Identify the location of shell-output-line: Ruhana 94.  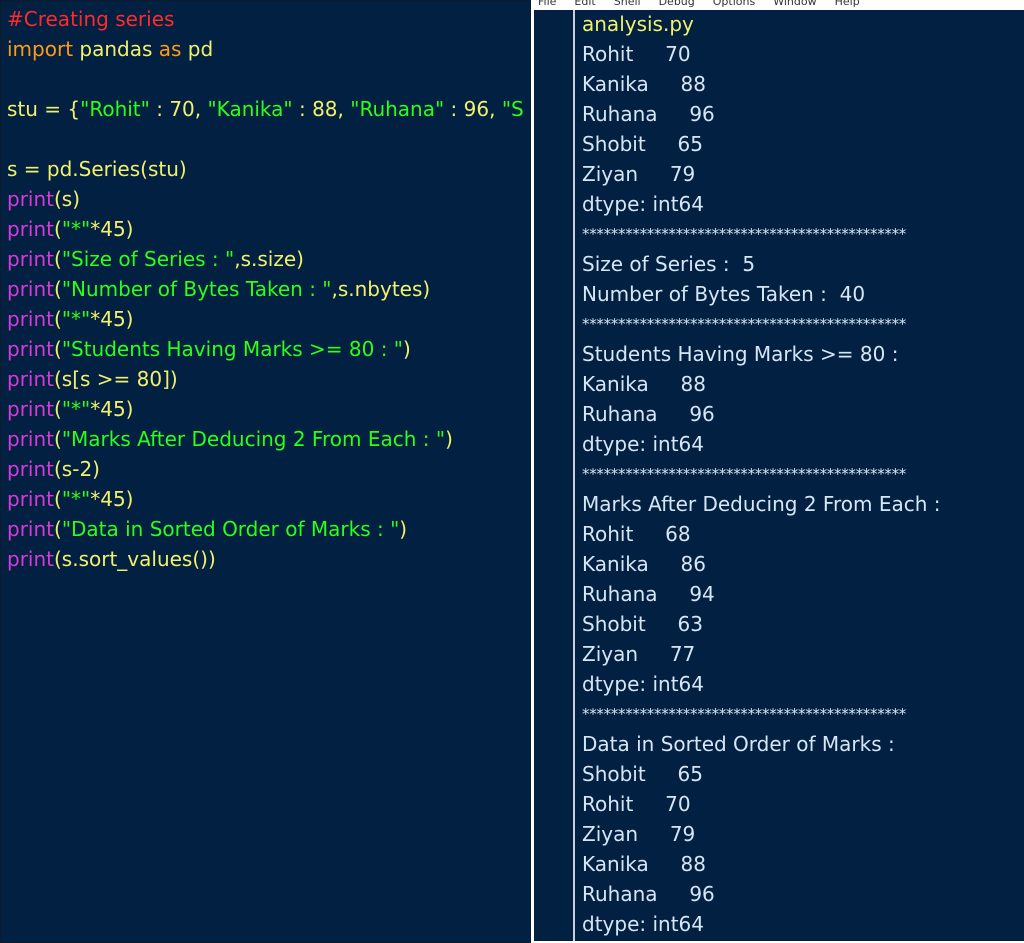
(648, 594).